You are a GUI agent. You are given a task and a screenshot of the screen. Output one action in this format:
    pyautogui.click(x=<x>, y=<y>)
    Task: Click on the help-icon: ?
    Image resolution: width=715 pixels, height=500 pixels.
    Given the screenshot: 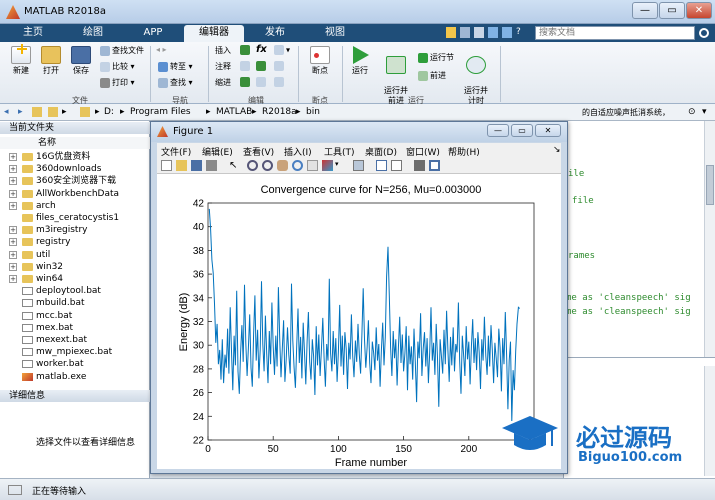 What is the action you would take?
    pyautogui.click(x=521, y=32)
    